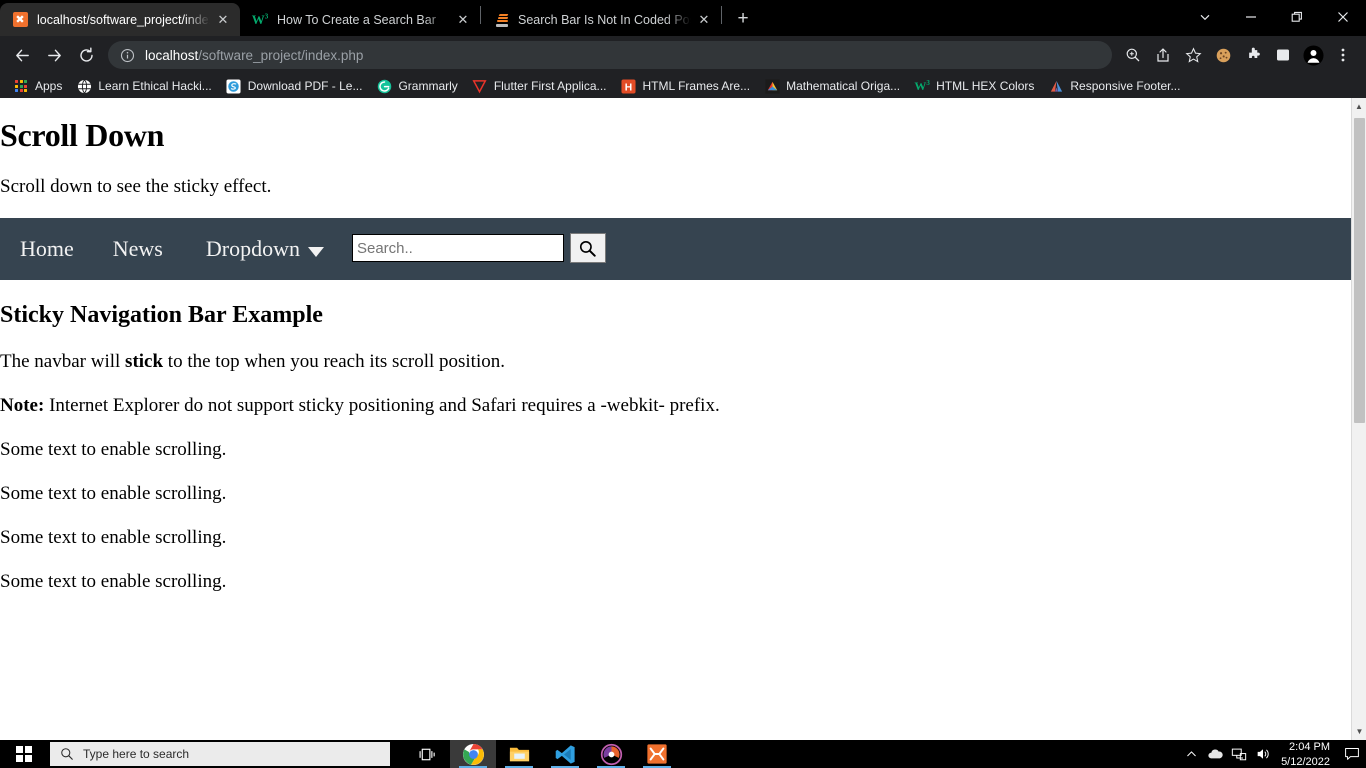 The image size is (1366, 768). Describe the element at coordinates (47, 249) in the screenshot. I see `nav-link-home: Home` at that location.